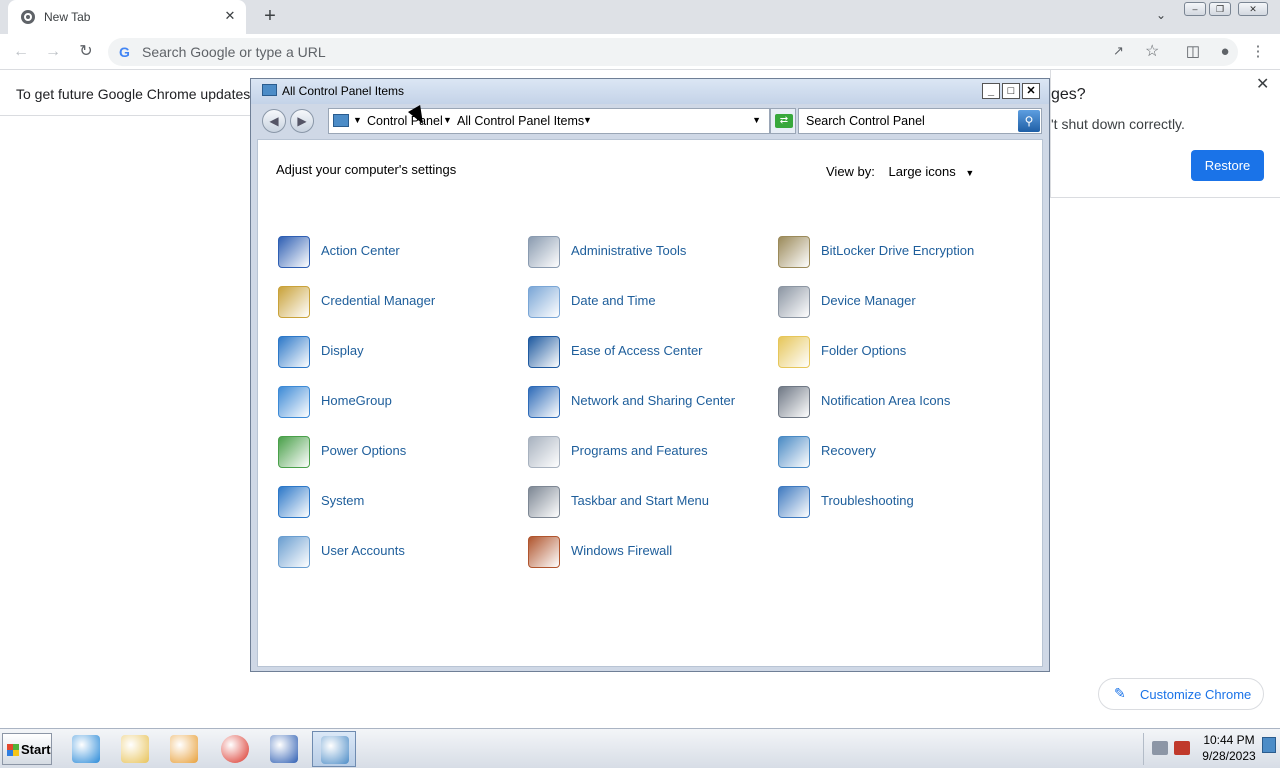  What do you see at coordinates (640, 17) in the screenshot?
I see `tab-strip: New Tab ✕ + ⌄ – ❐ ✕` at bounding box center [640, 17].